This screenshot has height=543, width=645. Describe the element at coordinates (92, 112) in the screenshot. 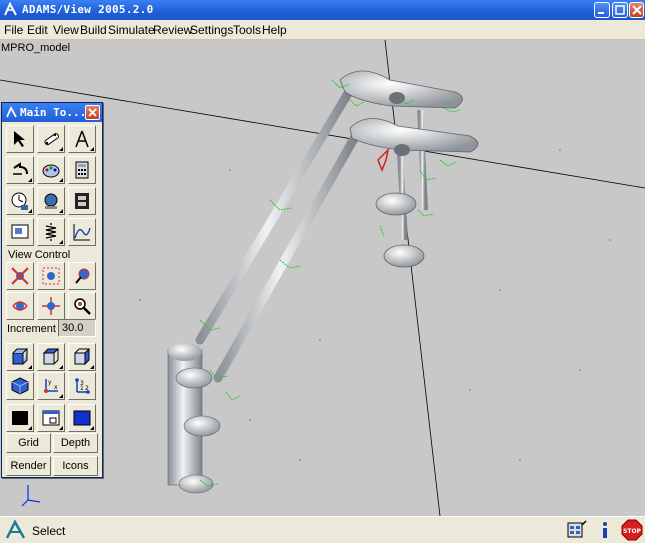

I see `toolbox-close-button` at that location.